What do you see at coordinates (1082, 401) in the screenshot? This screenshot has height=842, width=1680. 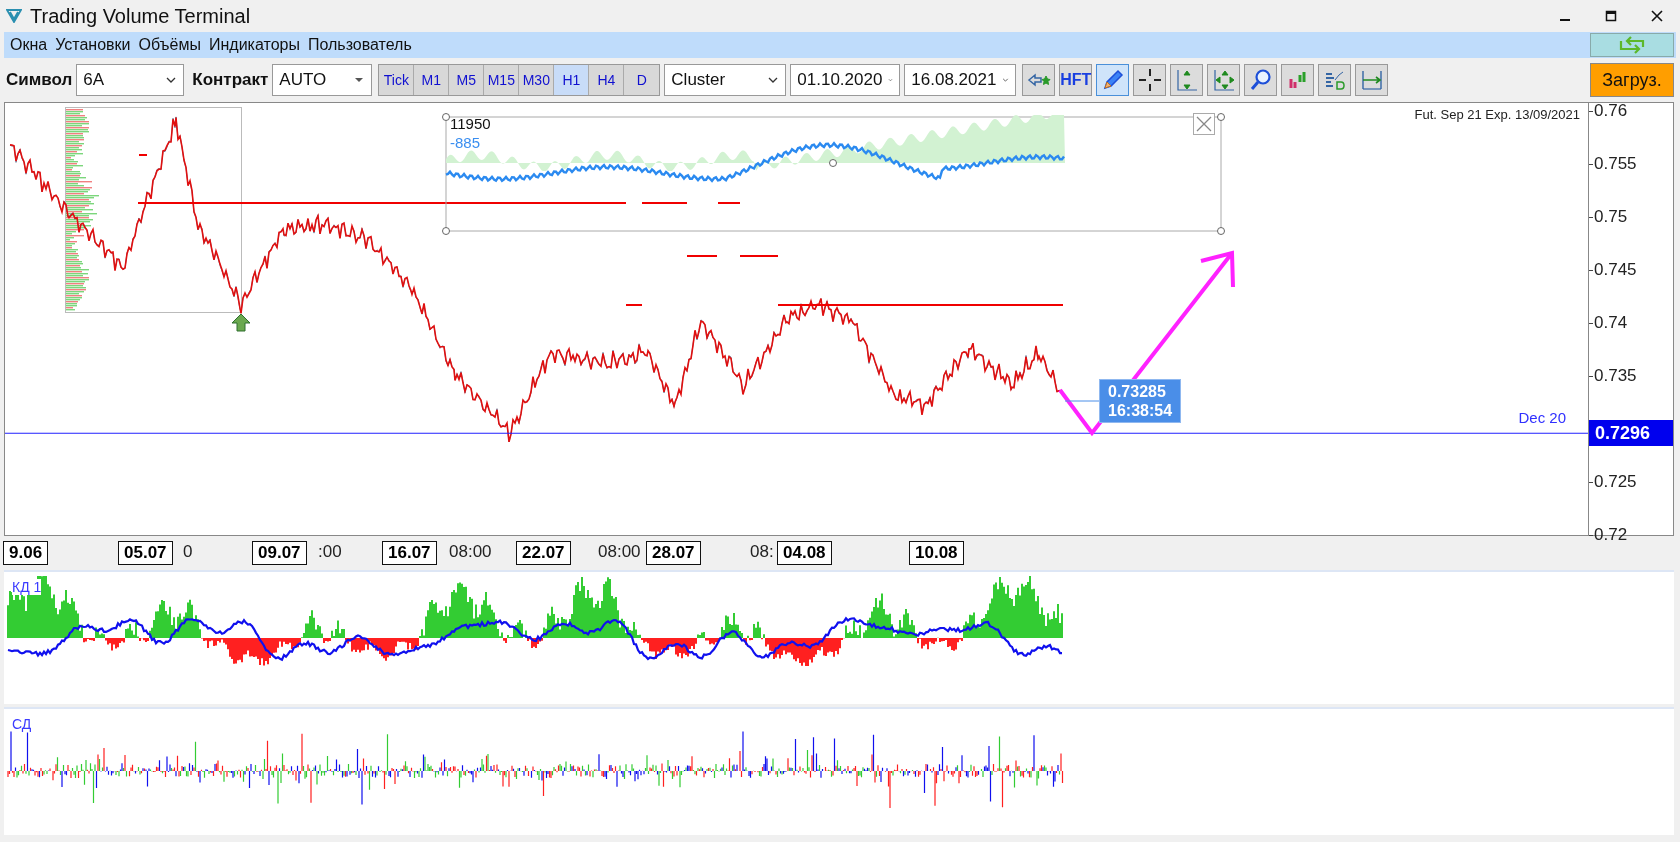 I see `leader-line` at bounding box center [1082, 401].